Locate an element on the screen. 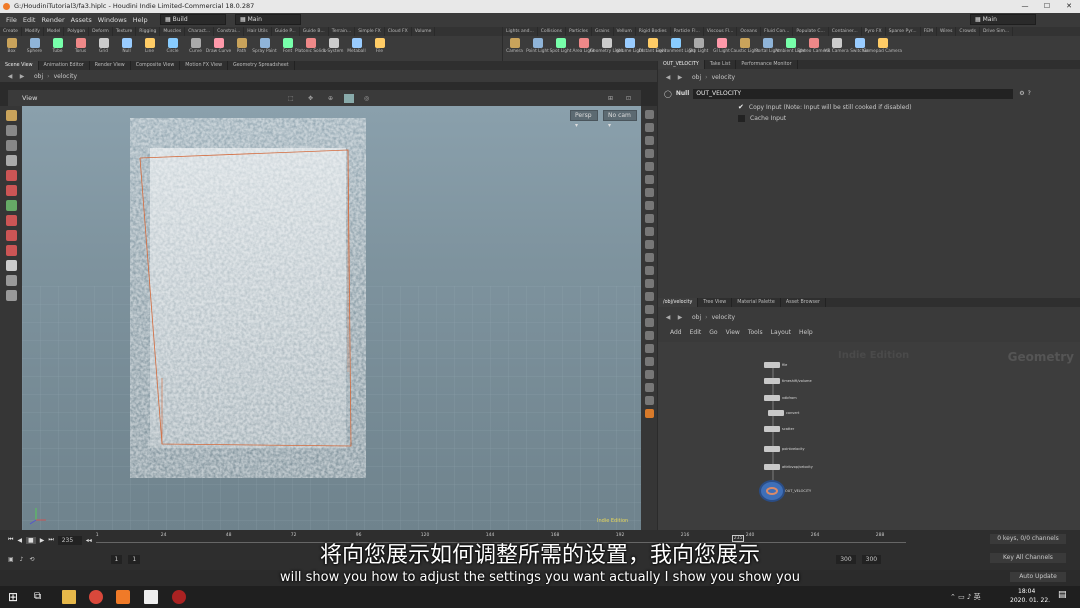  copy-input-checkbox: ✔ is located at coordinates (741, 107).